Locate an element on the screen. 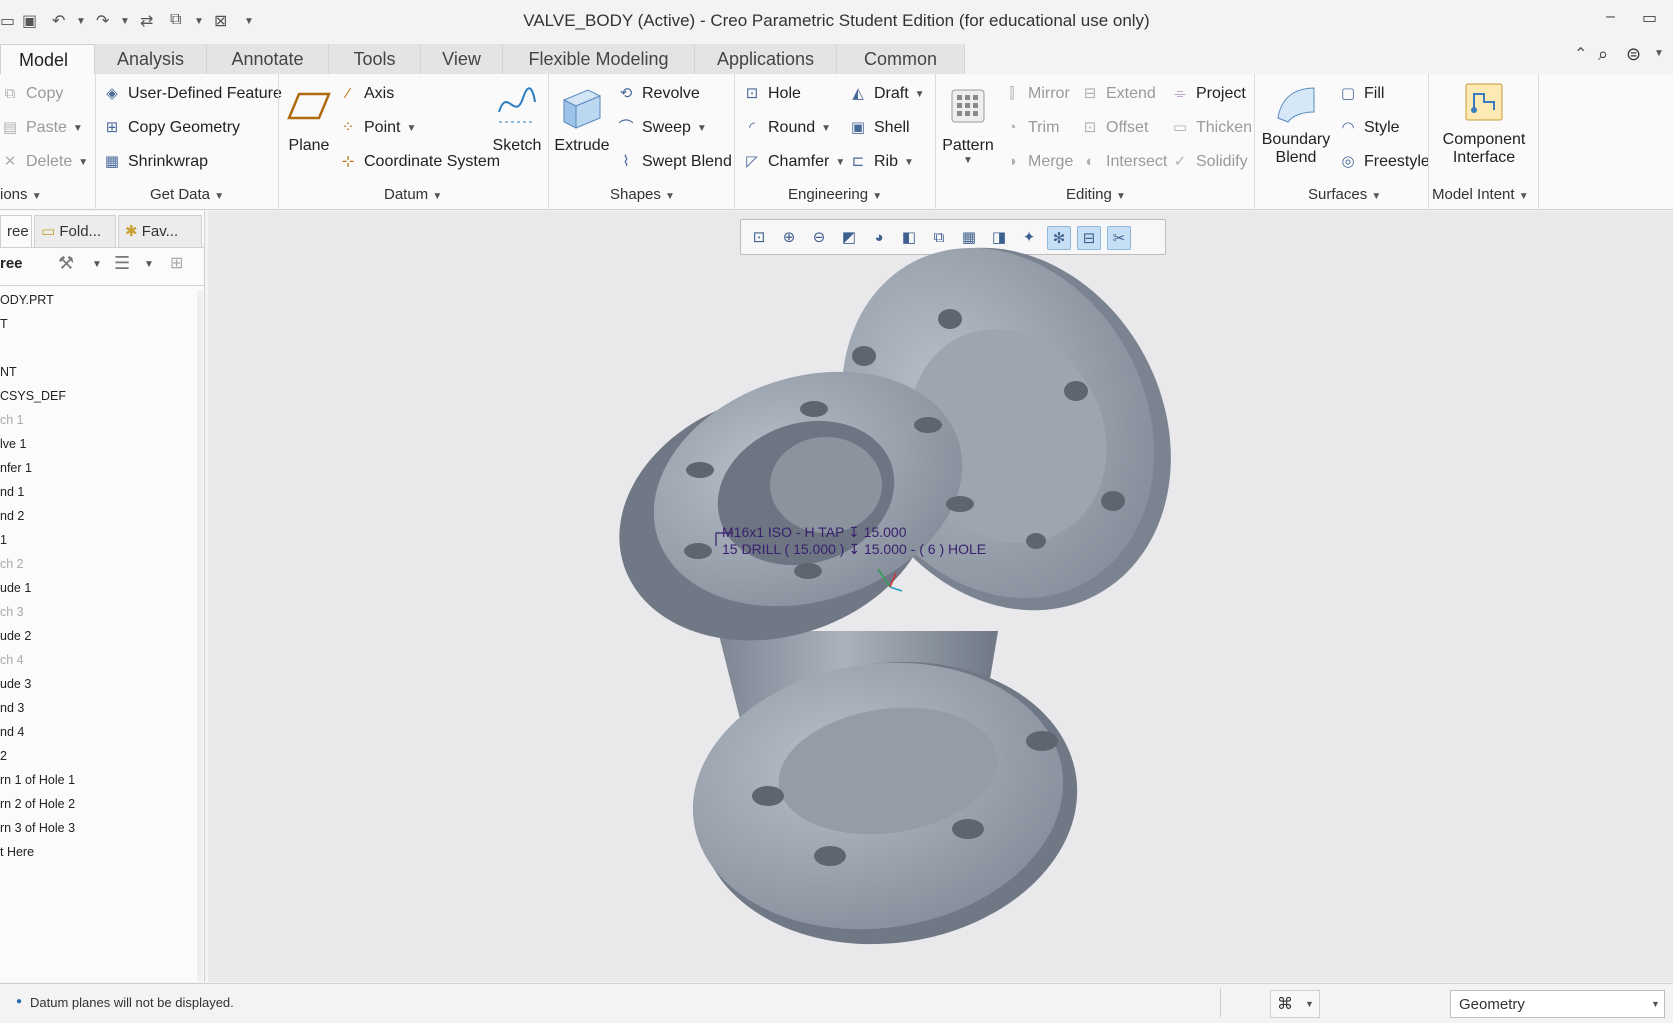  hole-note-line-1: M16x1 ISO - H TAP ↧ 15.000 is located at coordinates (814, 532).